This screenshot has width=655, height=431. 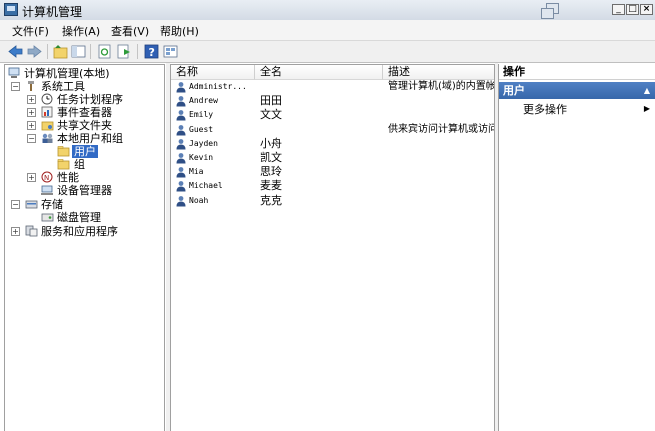 What do you see at coordinates (441, 129) in the screenshot?
I see `cell-description: 供来宾访问计算机或访问域的内置帐户` at bounding box center [441, 129].